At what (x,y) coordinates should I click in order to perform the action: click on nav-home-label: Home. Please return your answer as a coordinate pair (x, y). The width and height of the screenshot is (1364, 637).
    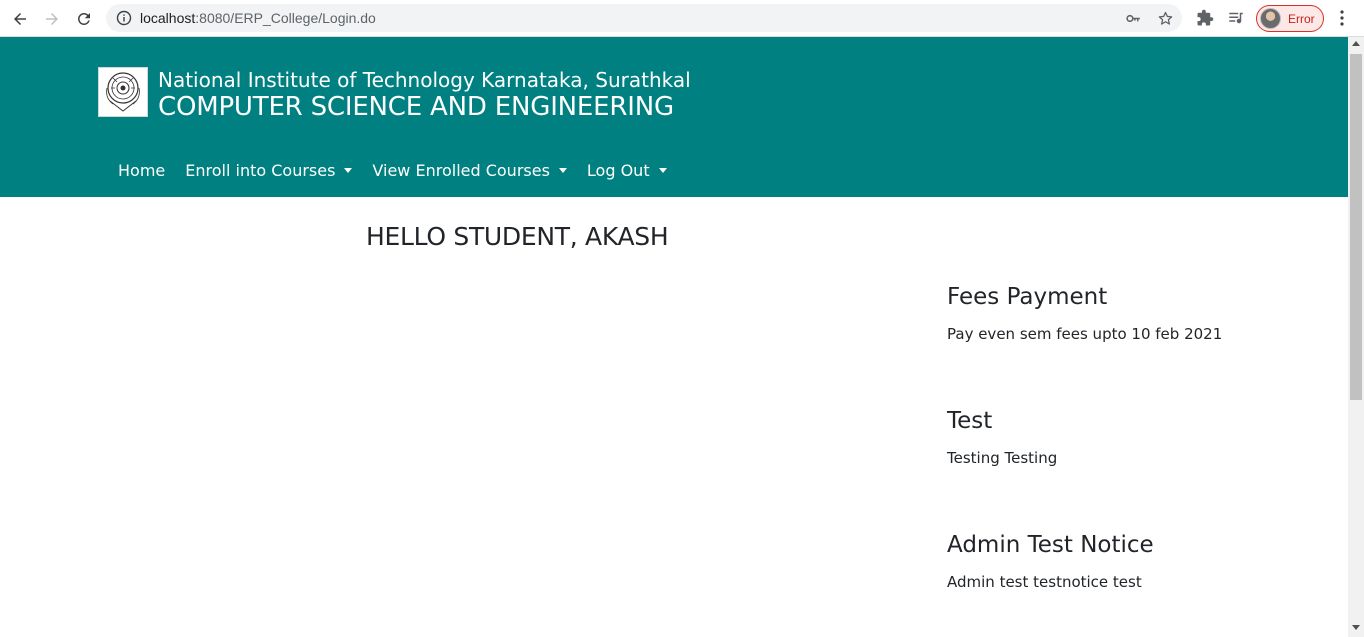
    Looking at the image, I should click on (142, 170).